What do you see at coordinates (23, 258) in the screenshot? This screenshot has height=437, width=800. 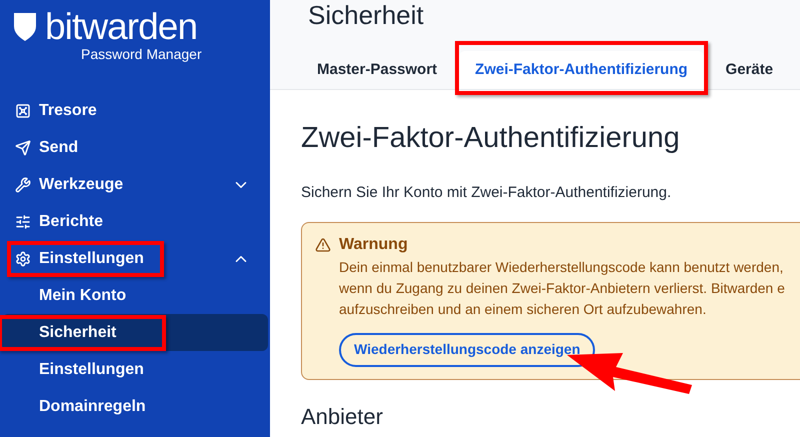 I see `settings-icon` at bounding box center [23, 258].